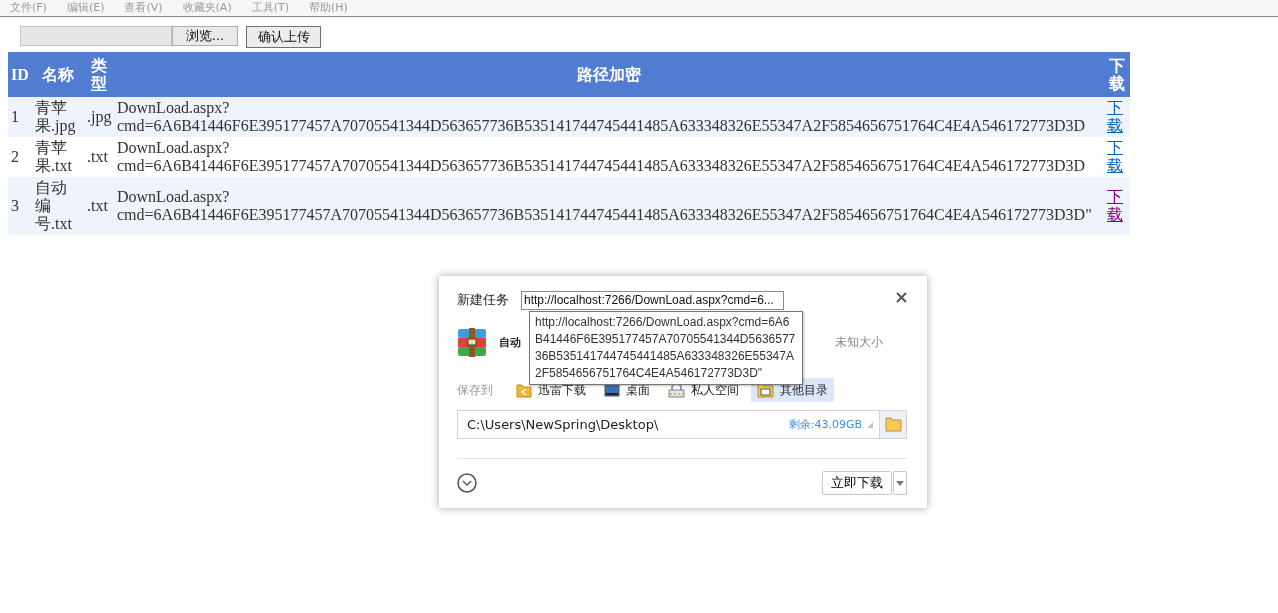  Describe the element at coordinates (15, 116) in the screenshot. I see `id-cell: 1` at that location.